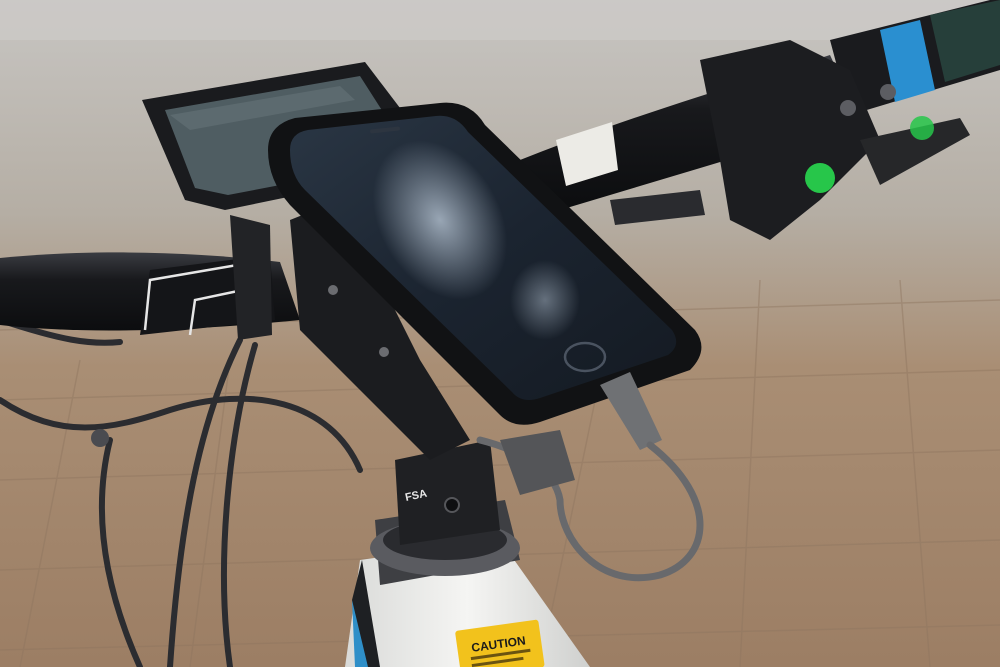  I want to click on cable-joint, so click(100, 438).